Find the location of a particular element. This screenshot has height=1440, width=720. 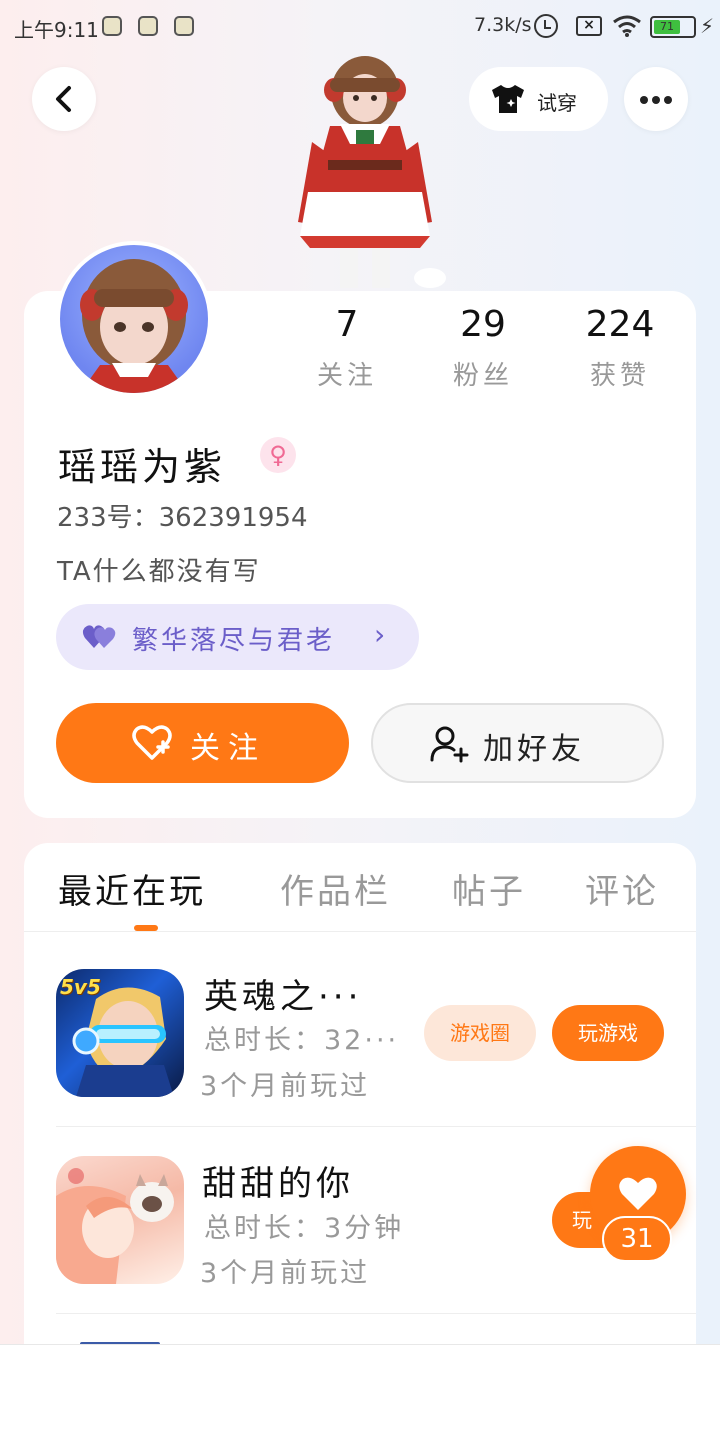

game-icon: 5v5 is located at coordinates (120, 1033).